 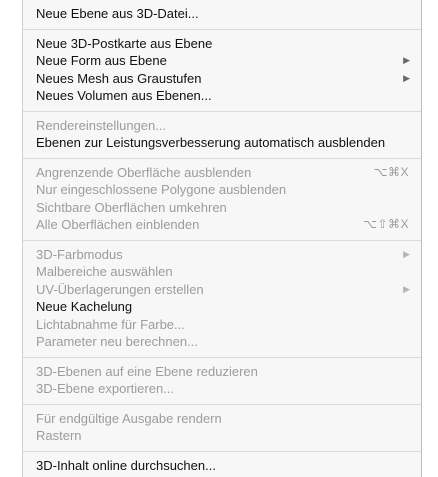 What do you see at coordinates (124, 43) in the screenshot?
I see `menu-item-label: Neue 3D-Postkarte aus Ebene` at bounding box center [124, 43].